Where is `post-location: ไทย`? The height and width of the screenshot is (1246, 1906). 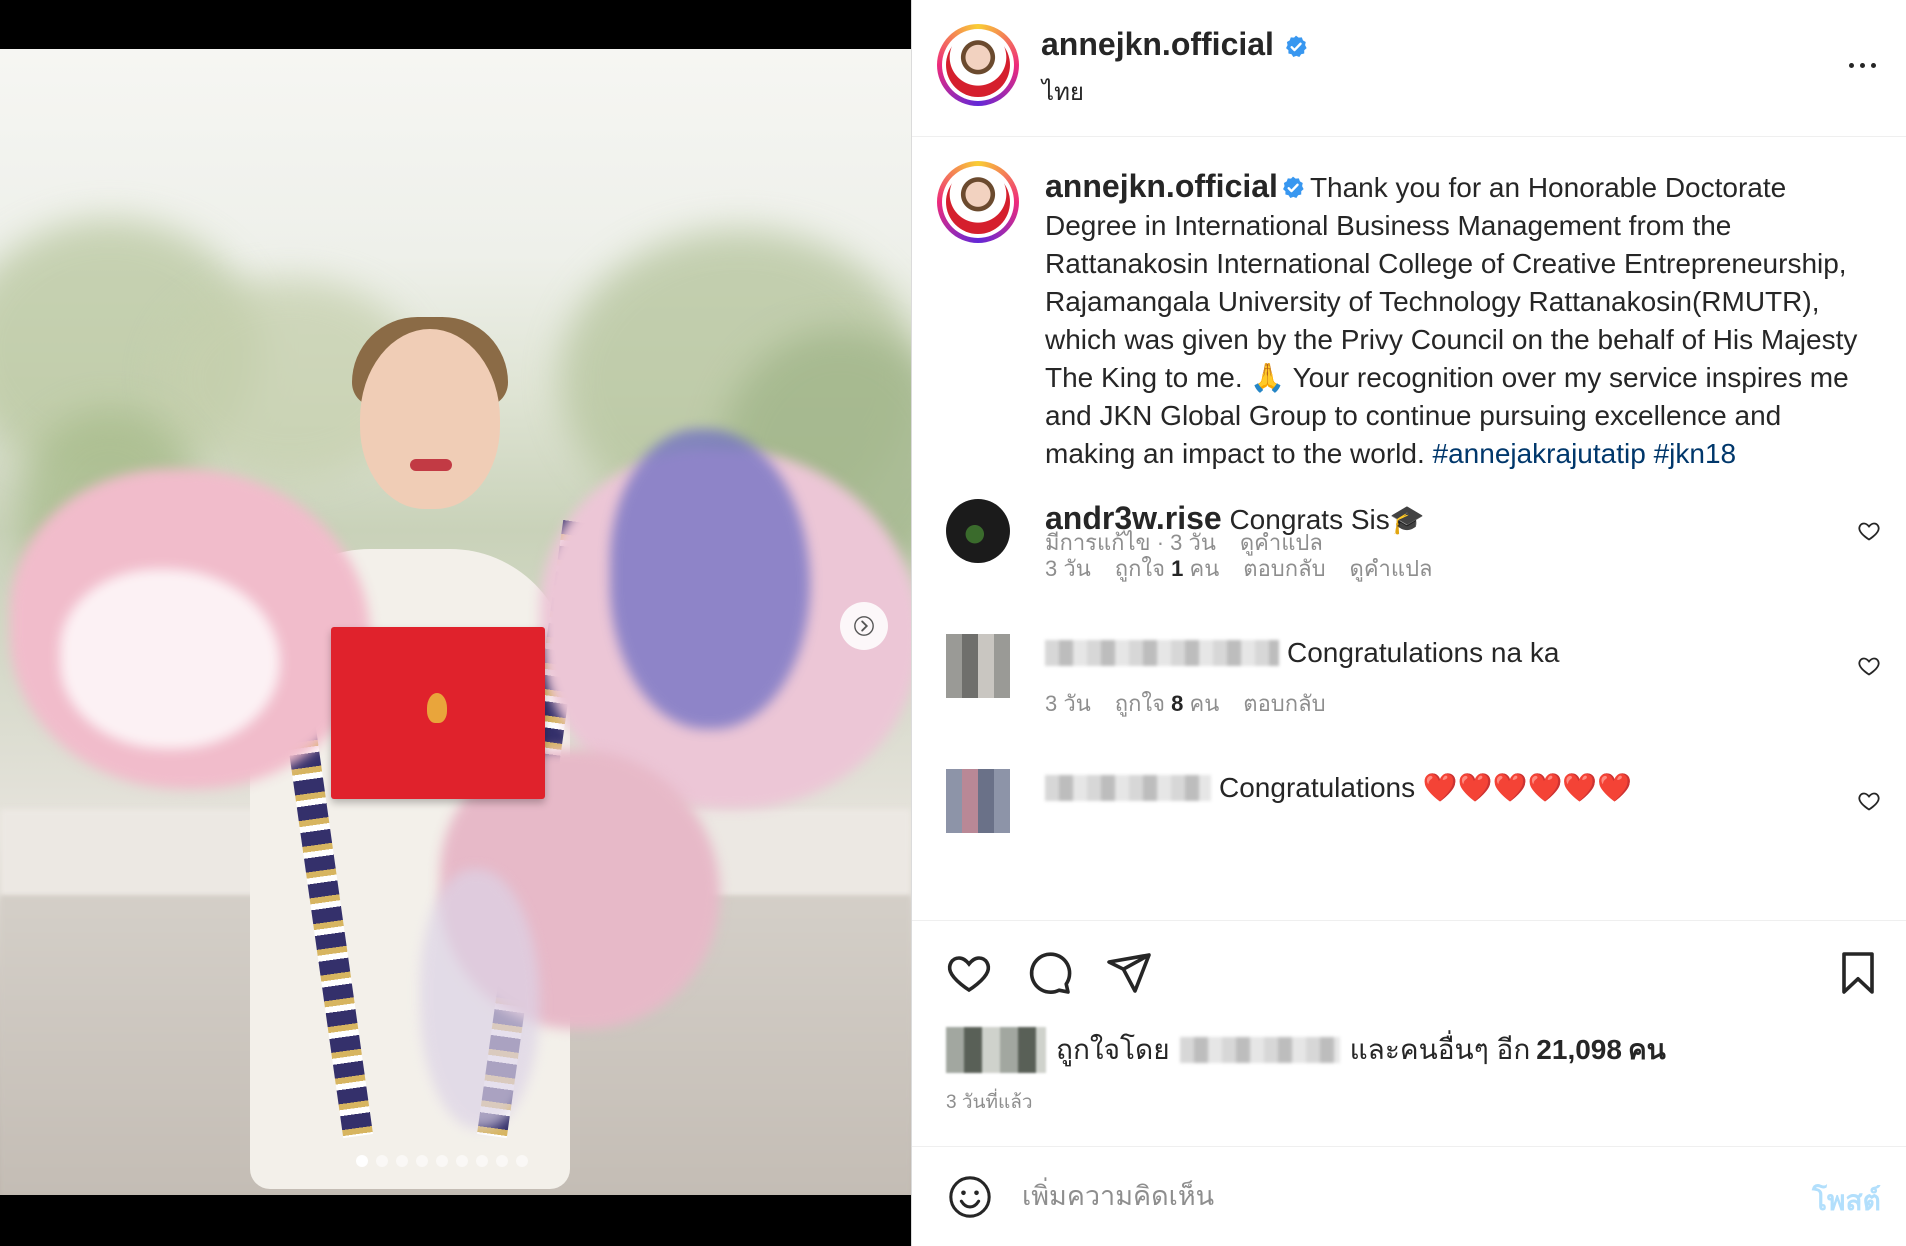
post-location: ไทย is located at coordinates (1063, 91).